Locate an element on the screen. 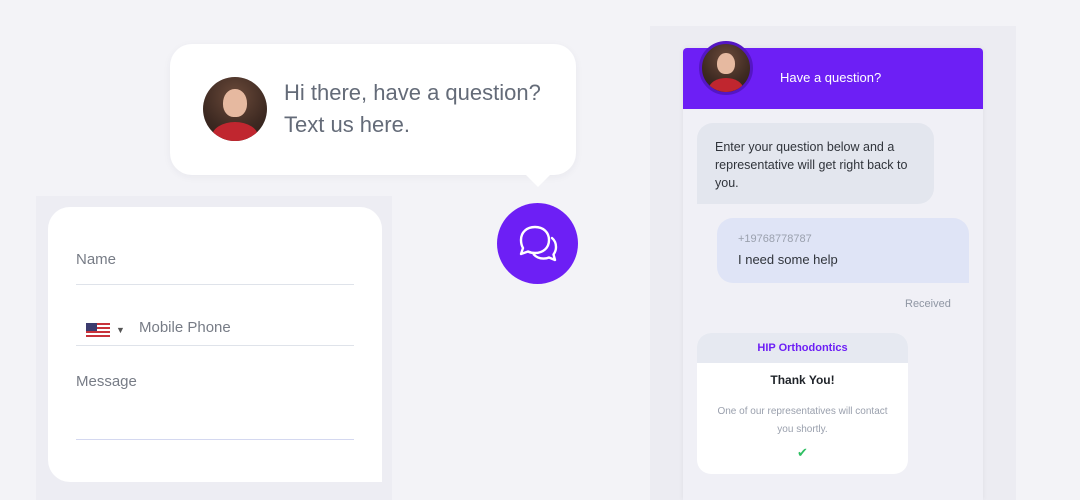 Image resolution: width=1080 pixels, height=500 pixels. name-field: Name is located at coordinates (215, 268).